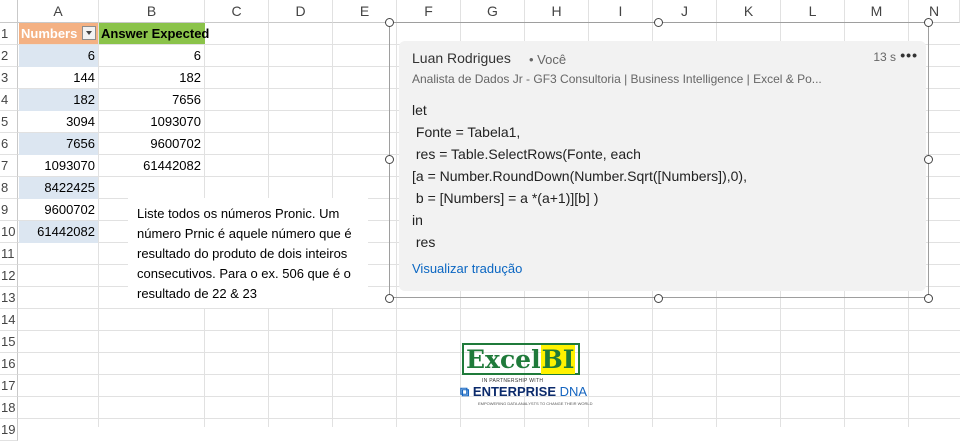  I want to click on table-cell-expected: 1093070, so click(151, 122).